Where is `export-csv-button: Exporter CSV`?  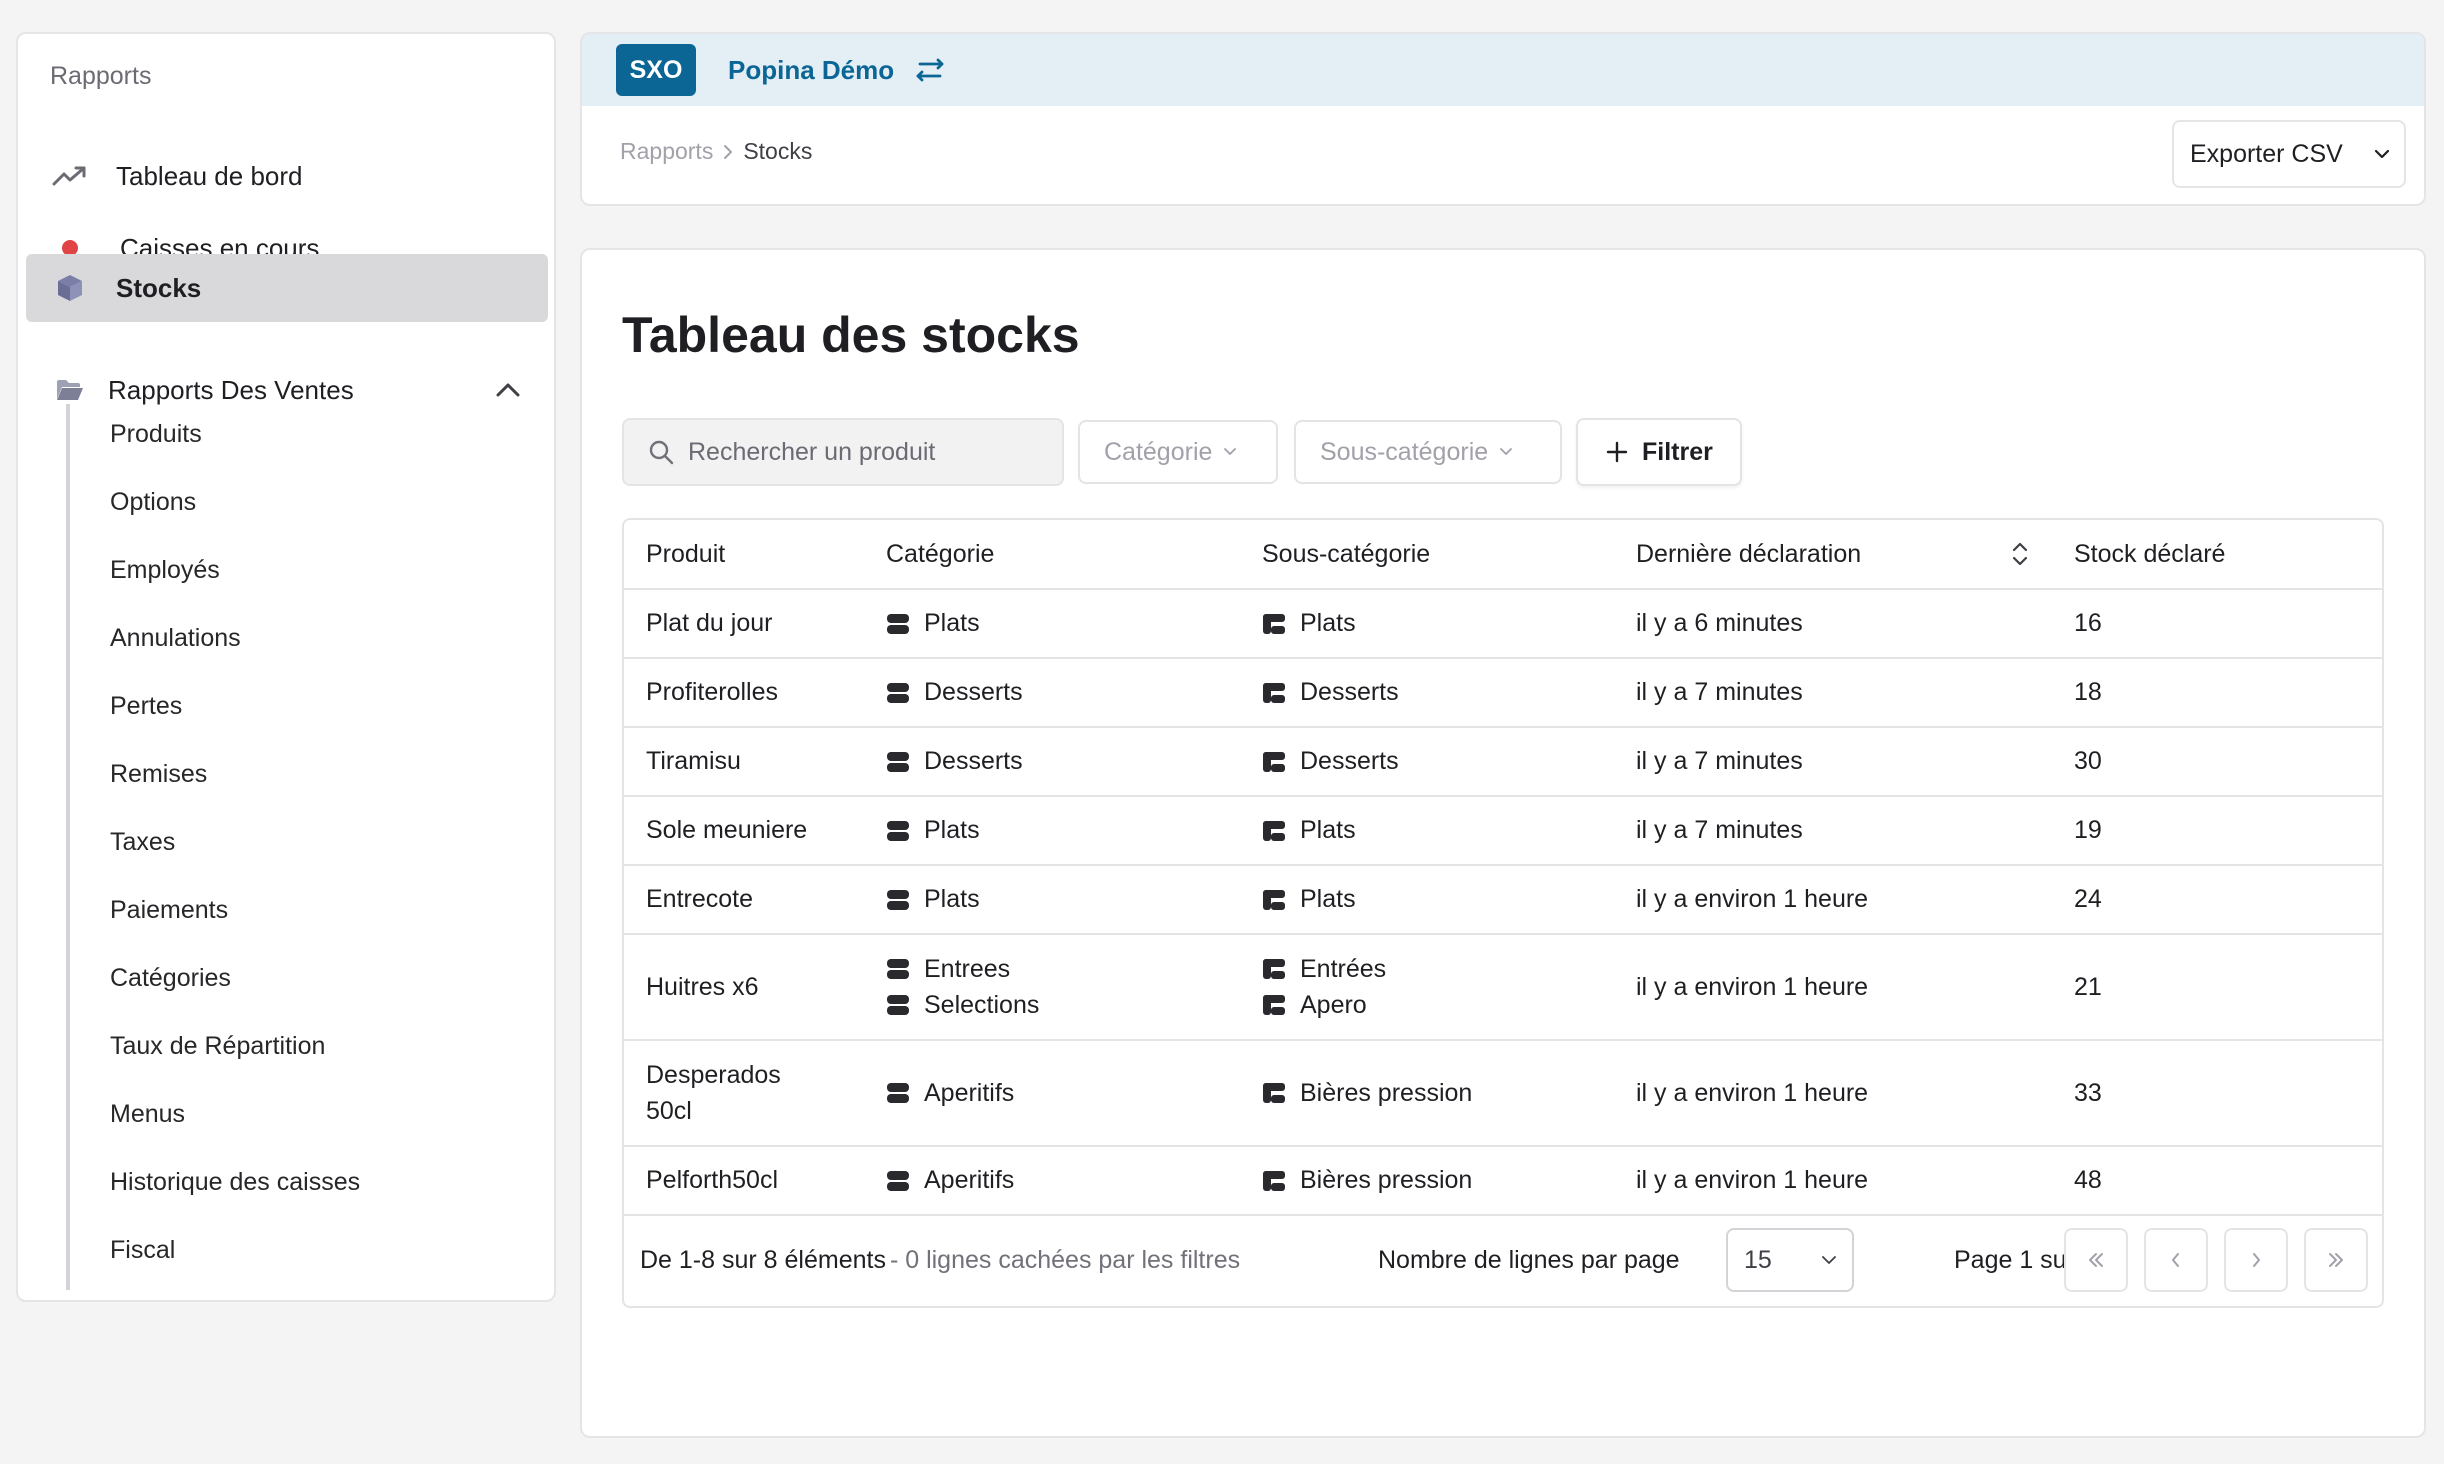 export-csv-button: Exporter CSV is located at coordinates (2289, 154).